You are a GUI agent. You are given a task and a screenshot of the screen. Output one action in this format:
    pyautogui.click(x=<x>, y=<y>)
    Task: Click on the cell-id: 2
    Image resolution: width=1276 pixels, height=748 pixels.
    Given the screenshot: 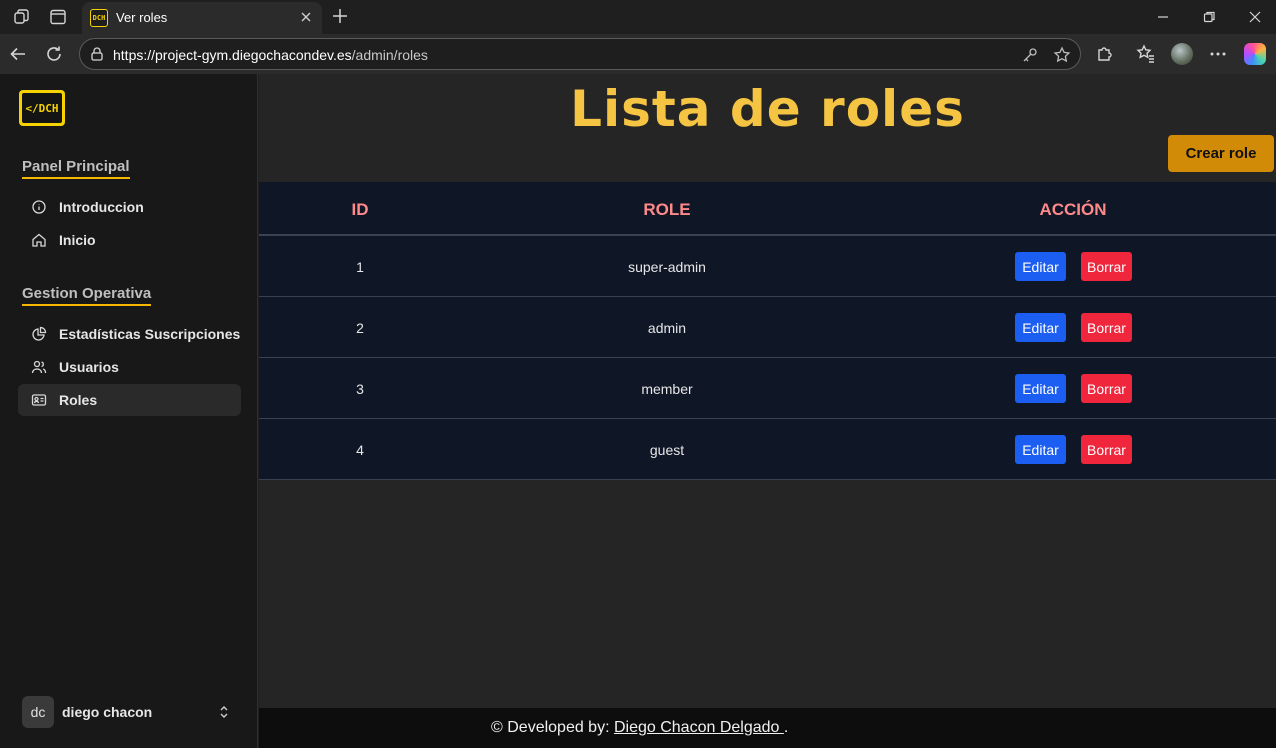 What is the action you would take?
    pyautogui.click(x=360, y=328)
    